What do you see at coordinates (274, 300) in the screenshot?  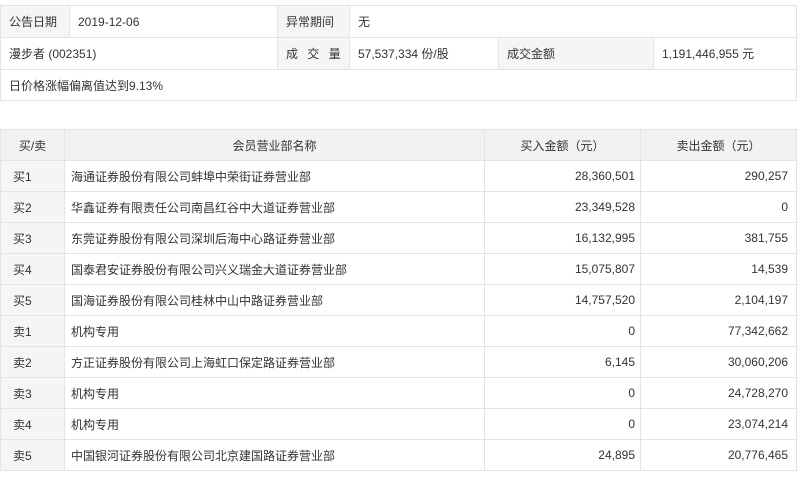 I see `row-broker-name: 国海证券股份有限公司桂林中山中路证券营业部` at bounding box center [274, 300].